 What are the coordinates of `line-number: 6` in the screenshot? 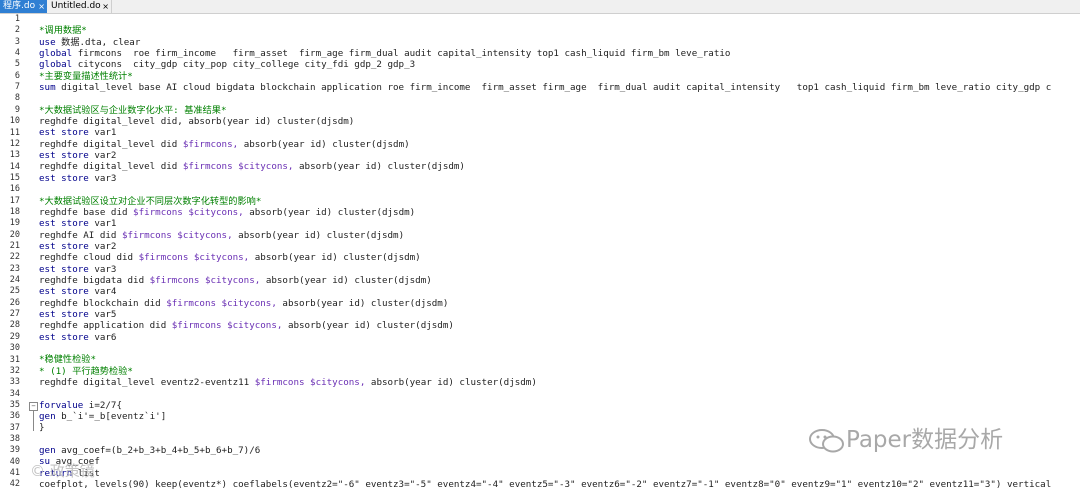 It's located at (17, 75).